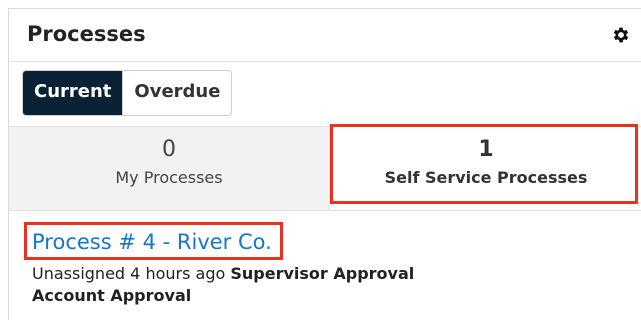  What do you see at coordinates (86, 34) in the screenshot?
I see `dashlet-title: Processes` at bounding box center [86, 34].